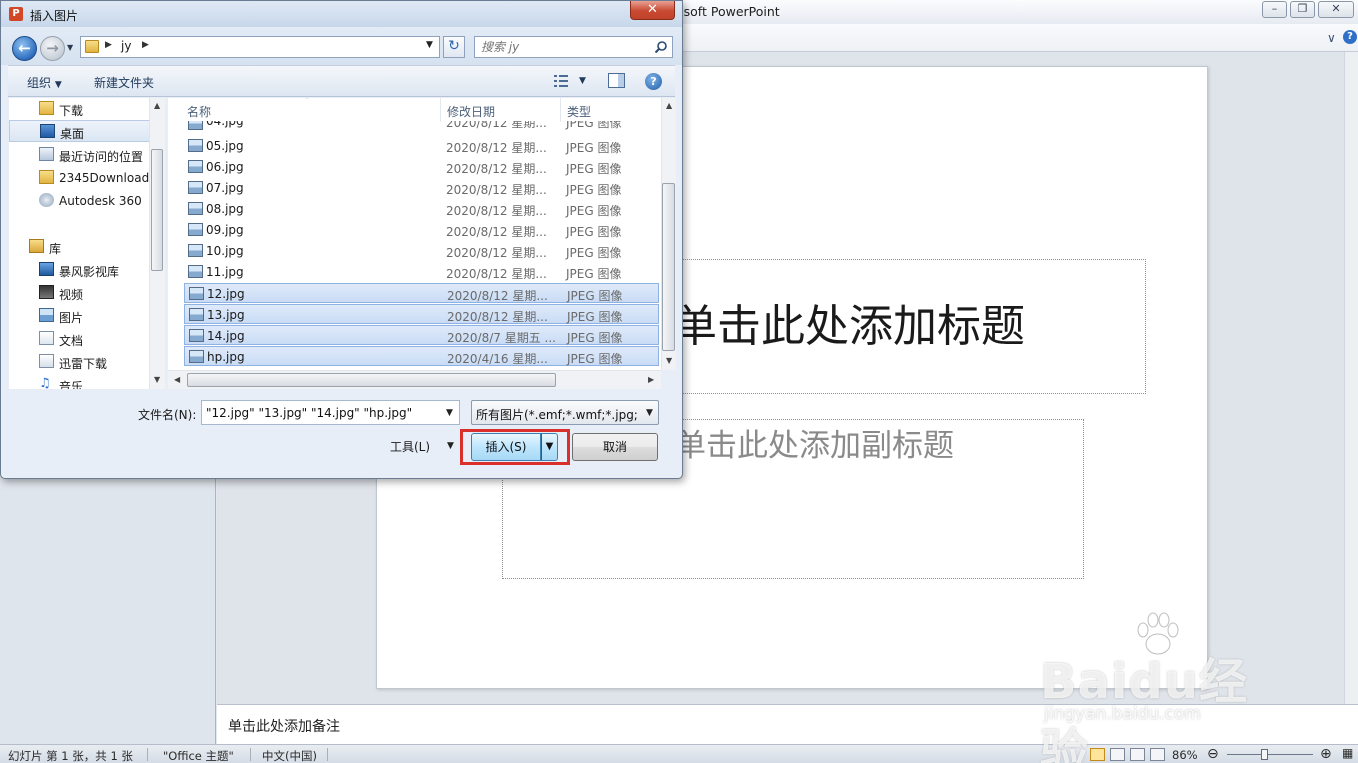 This screenshot has height=763, width=1358. Describe the element at coordinates (1097, 754) in the screenshot. I see `normal-view-icon` at that location.